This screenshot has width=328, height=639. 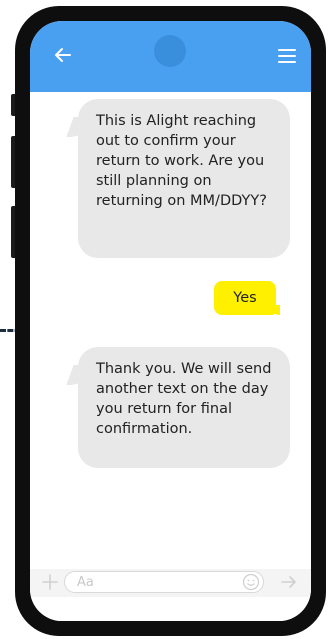 I want to click on composer-bottom-area, so click(x=170, y=609).